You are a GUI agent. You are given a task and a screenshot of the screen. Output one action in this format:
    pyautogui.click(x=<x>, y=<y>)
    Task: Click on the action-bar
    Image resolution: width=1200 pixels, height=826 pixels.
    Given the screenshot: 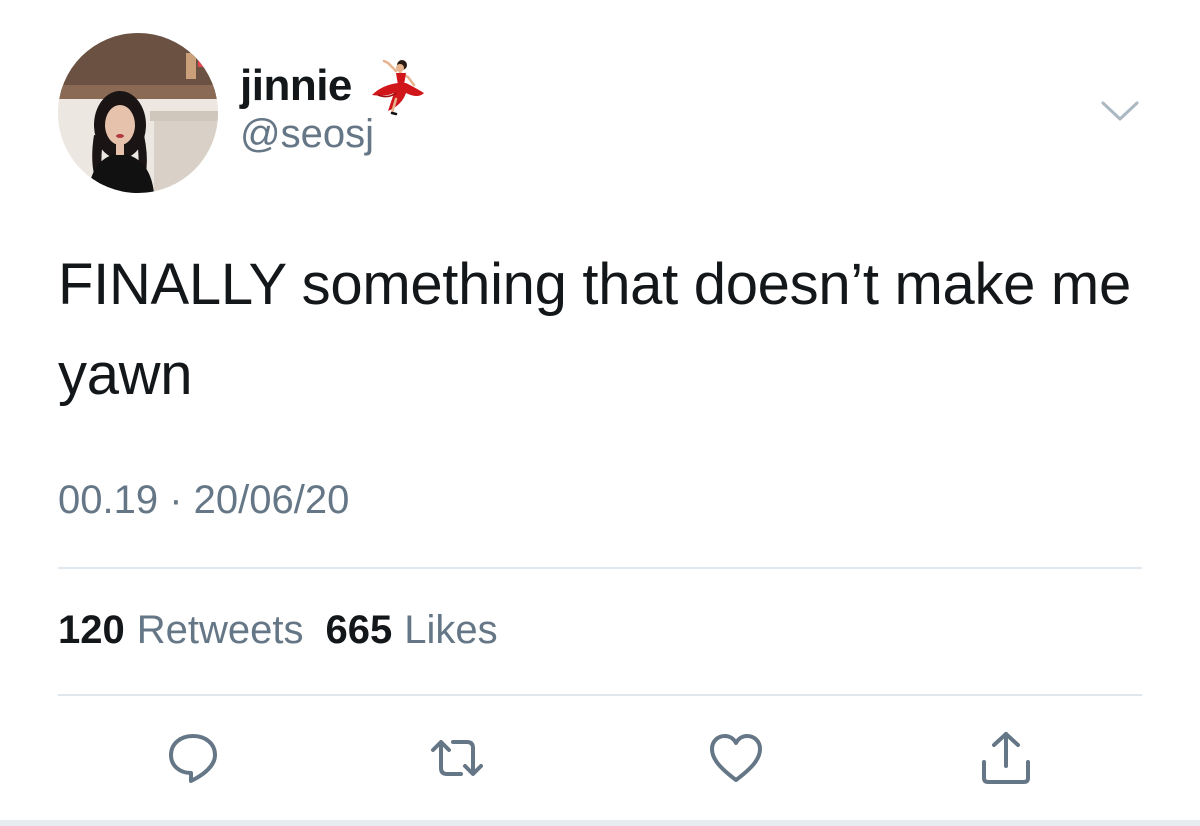 What is the action you would take?
    pyautogui.click(x=600, y=761)
    